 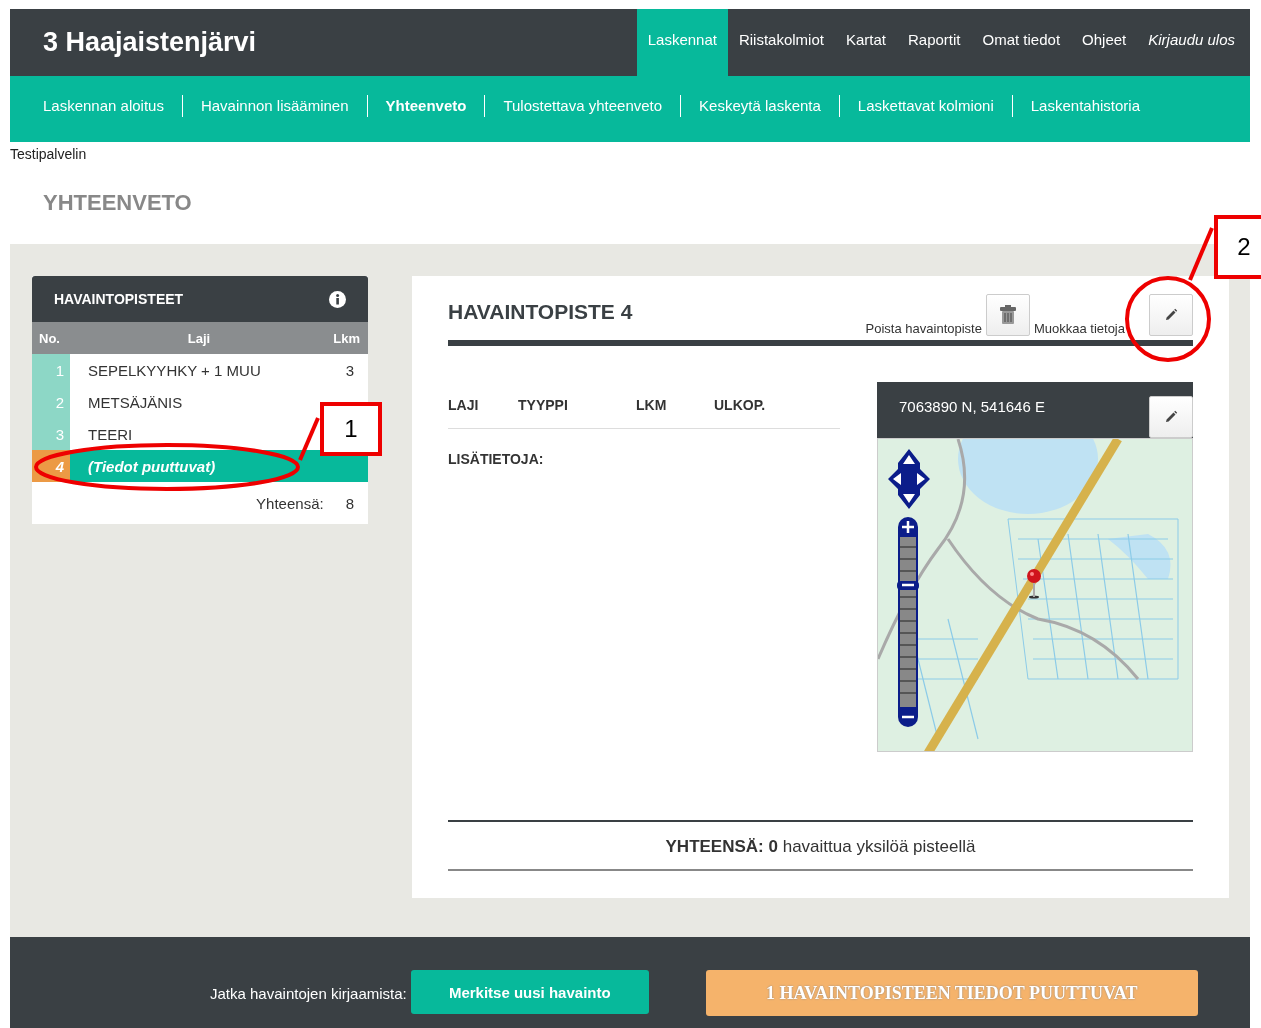 I want to click on extra-info-label: LISÄTIETOJA:, so click(x=496, y=459).